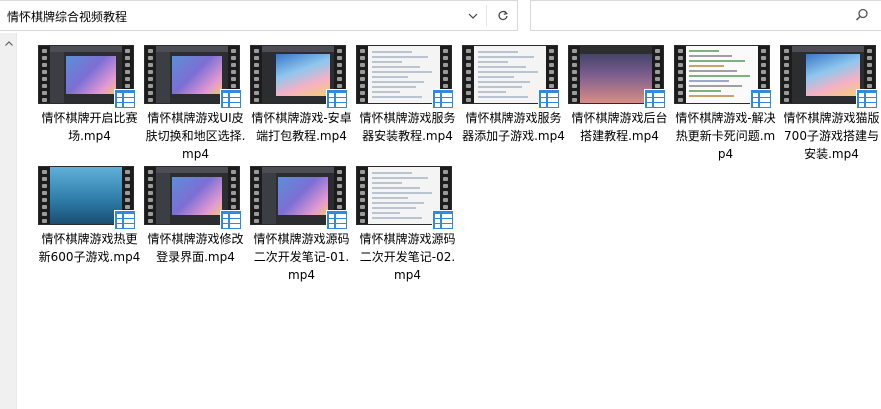 The width and height of the screenshot is (881, 409). I want to click on file-item: 情怀棋牌游戏服务器添加子游戏.mp4, so click(513, 104).